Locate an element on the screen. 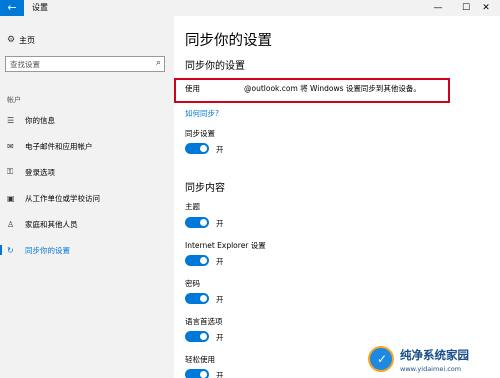  sync-icon: ↻ is located at coordinates (10, 250).